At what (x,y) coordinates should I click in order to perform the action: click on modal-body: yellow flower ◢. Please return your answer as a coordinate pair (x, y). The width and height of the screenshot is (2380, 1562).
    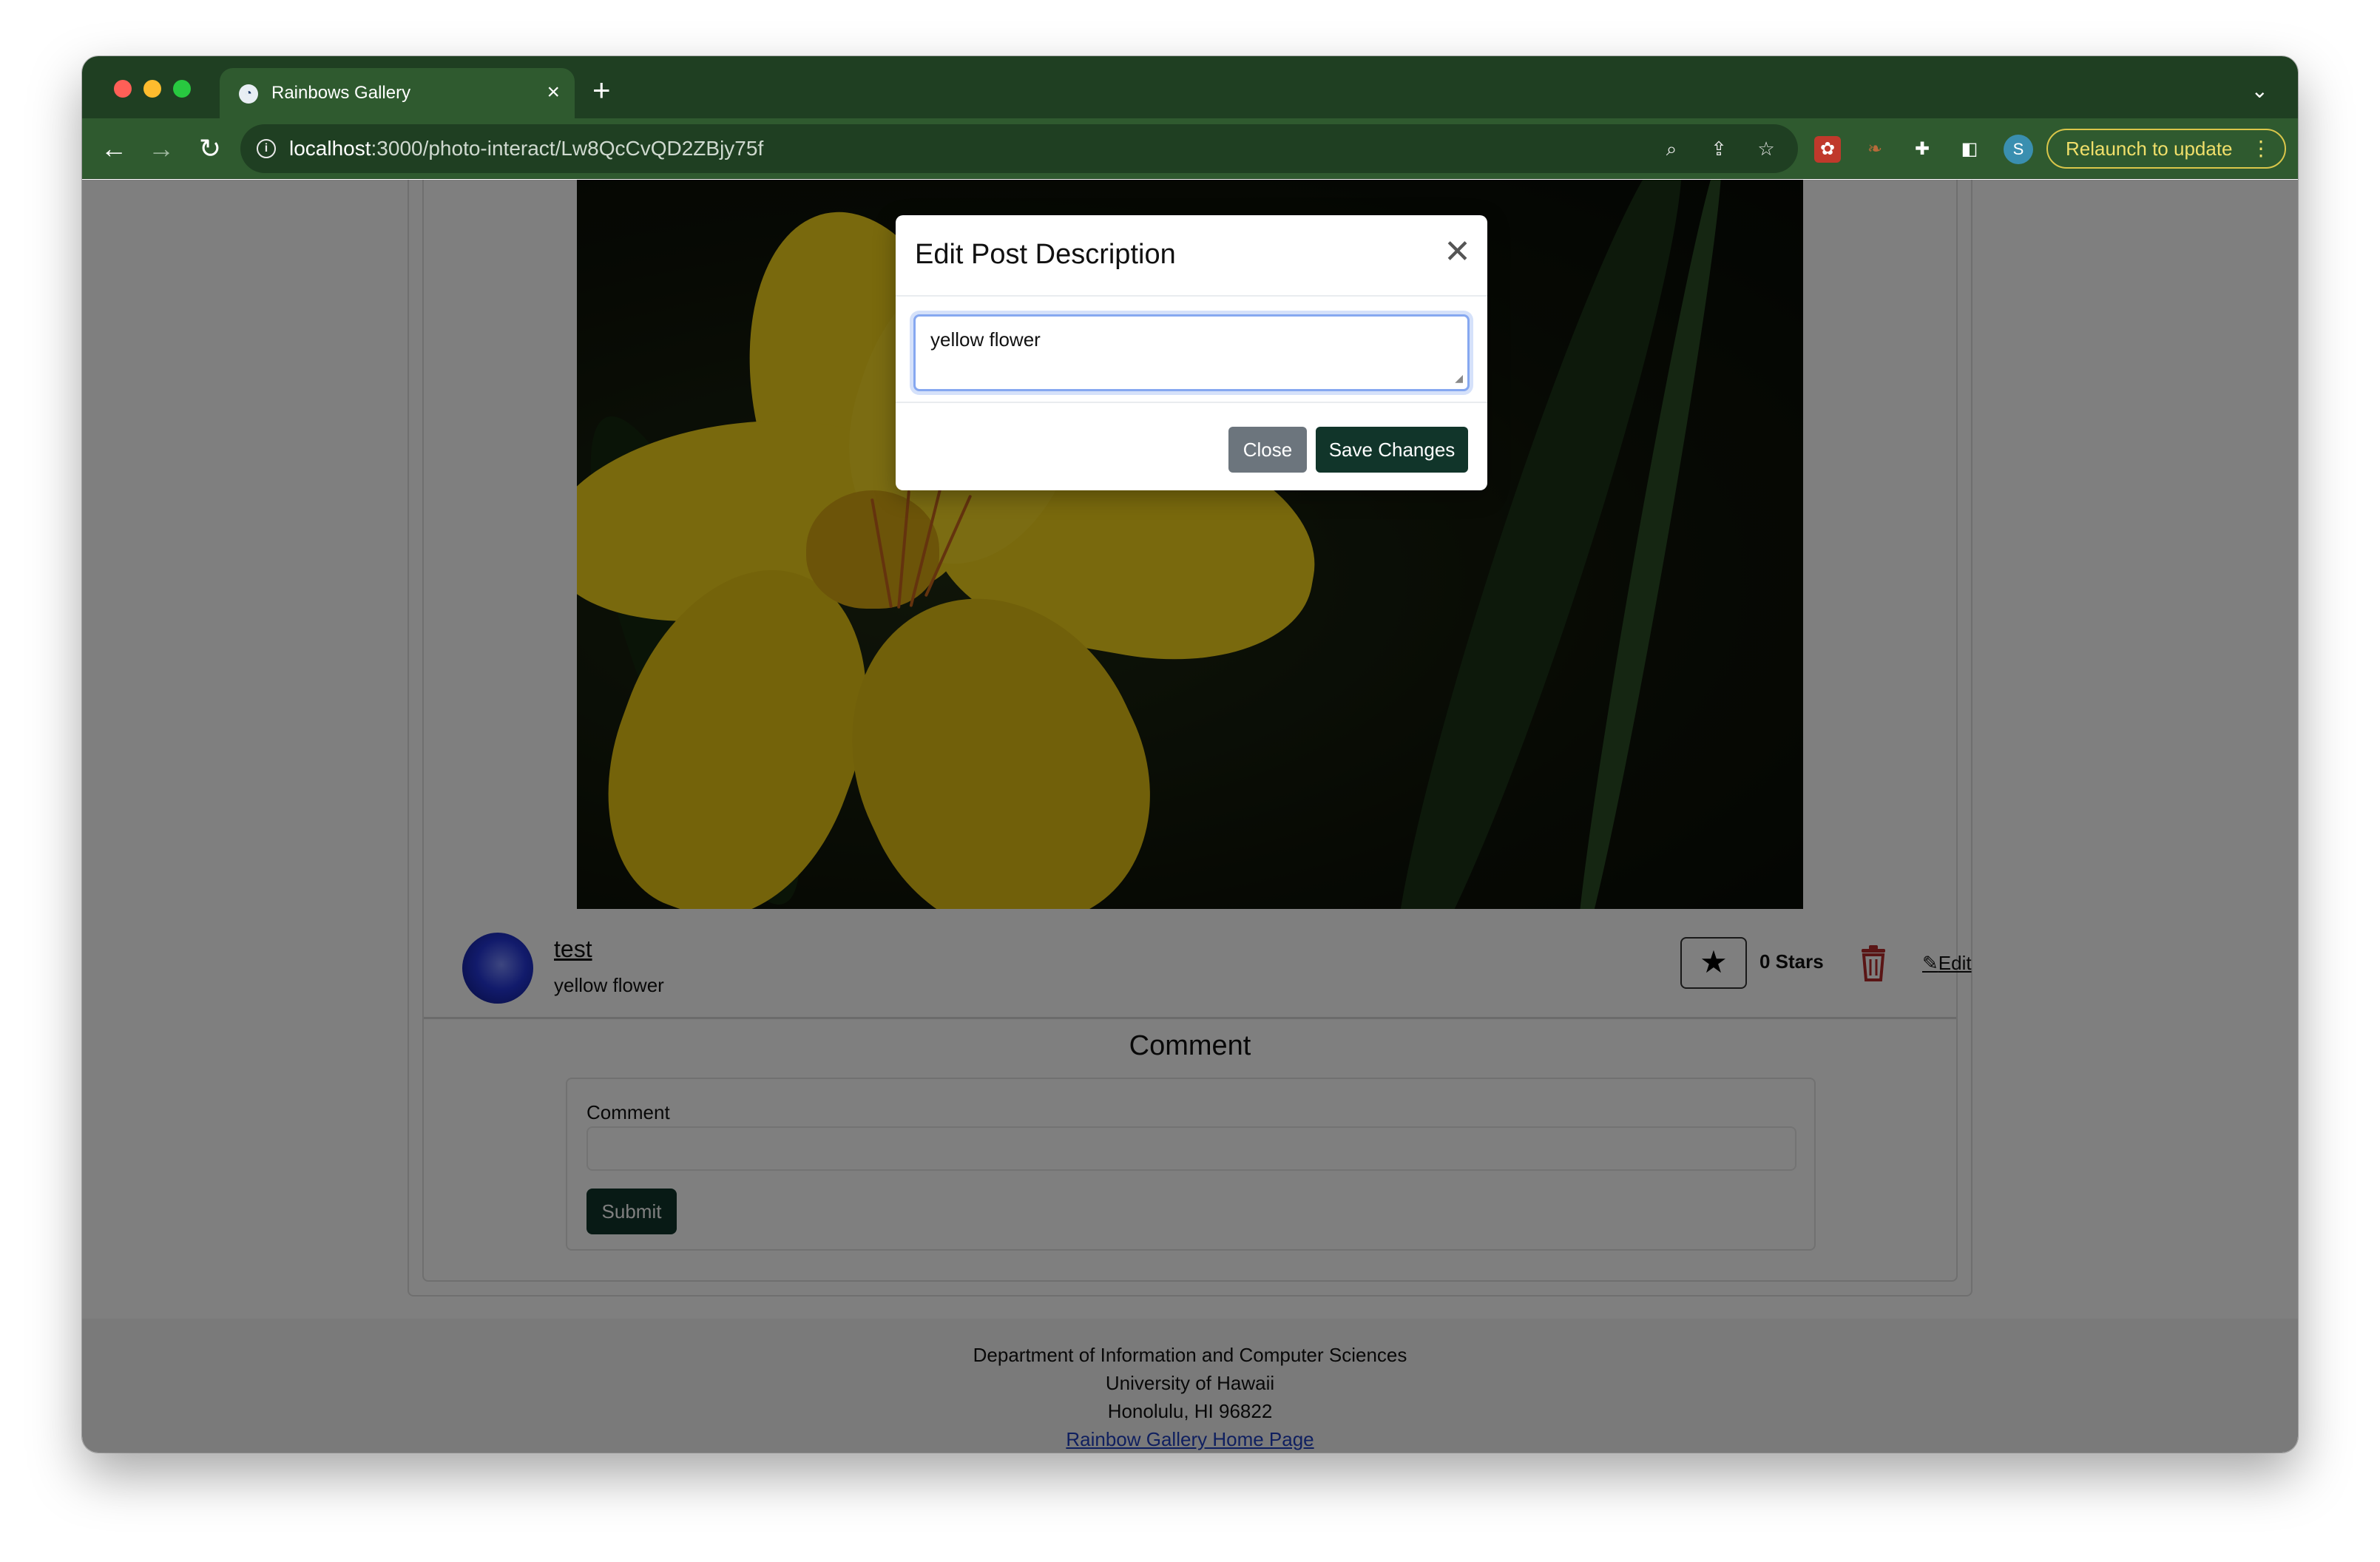
    Looking at the image, I should click on (1191, 350).